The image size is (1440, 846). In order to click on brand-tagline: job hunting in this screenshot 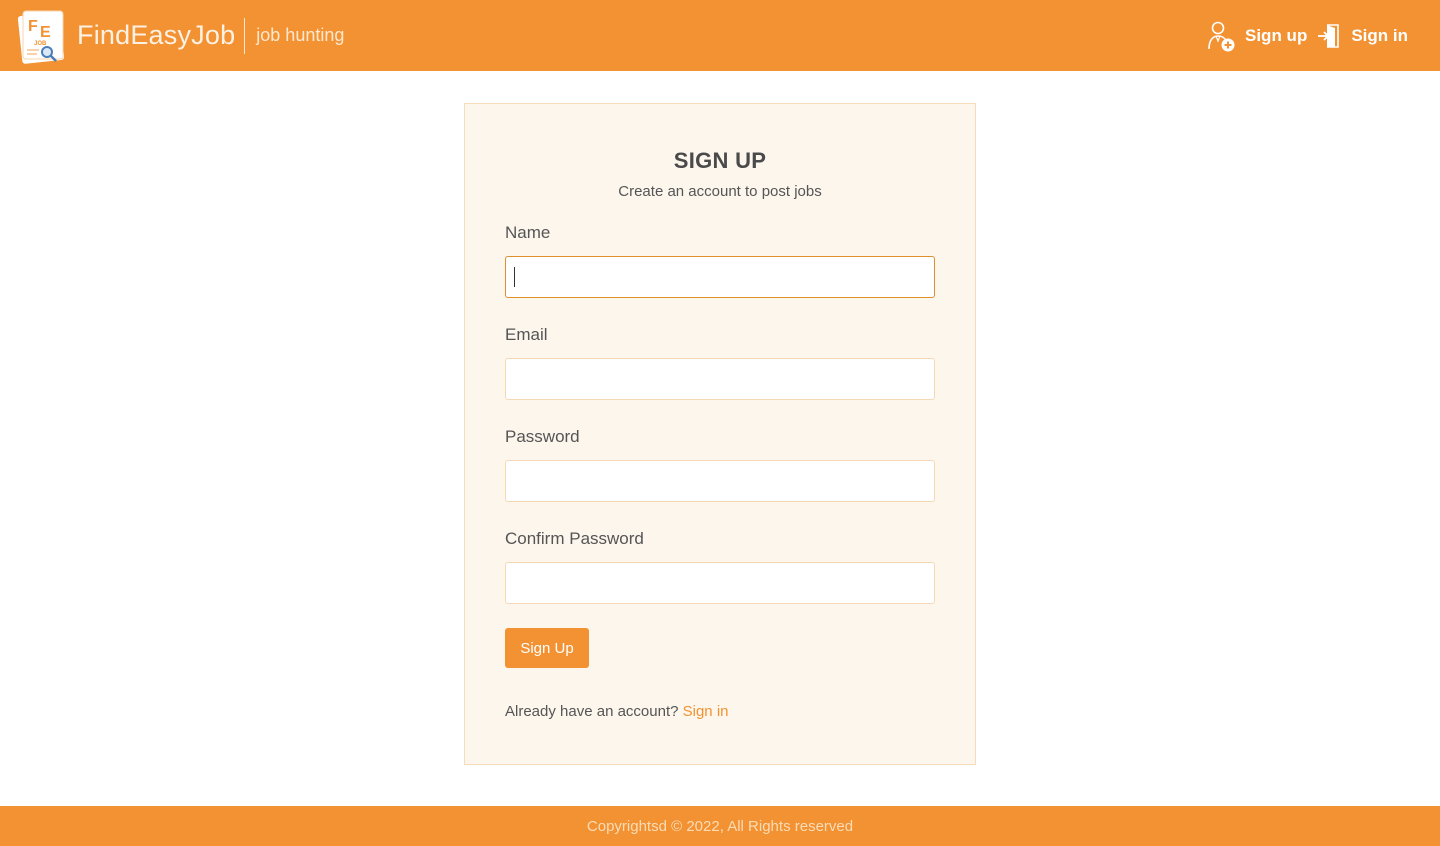, I will do `click(300, 35)`.